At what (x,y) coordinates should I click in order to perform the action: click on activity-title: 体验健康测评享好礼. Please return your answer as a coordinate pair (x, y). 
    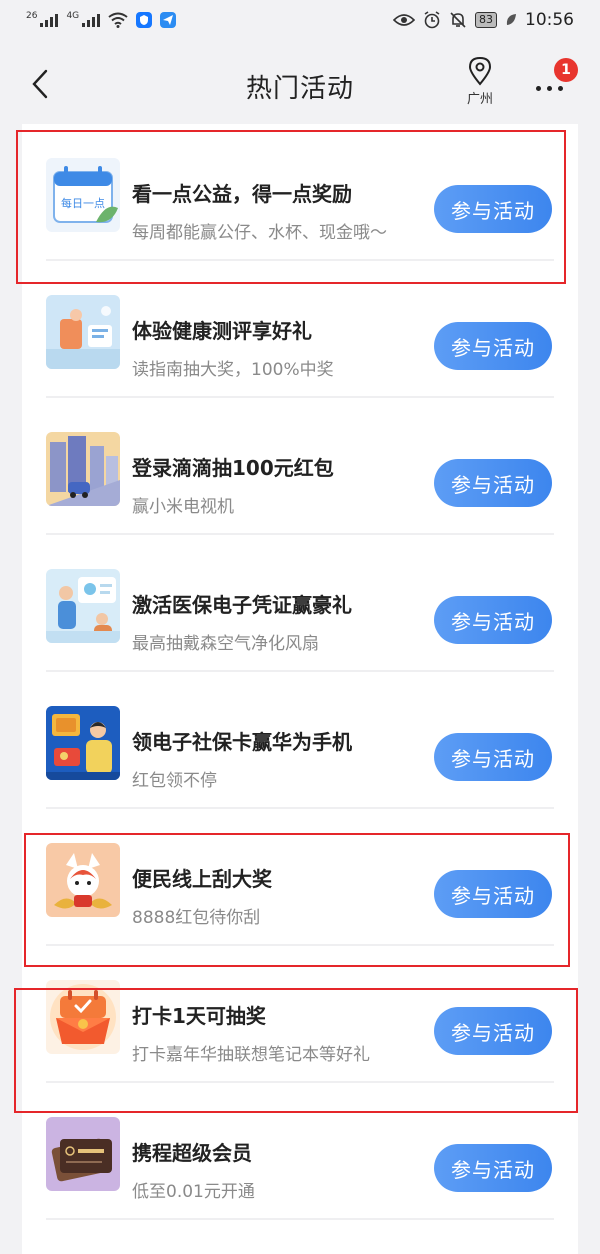
    Looking at the image, I should click on (222, 331).